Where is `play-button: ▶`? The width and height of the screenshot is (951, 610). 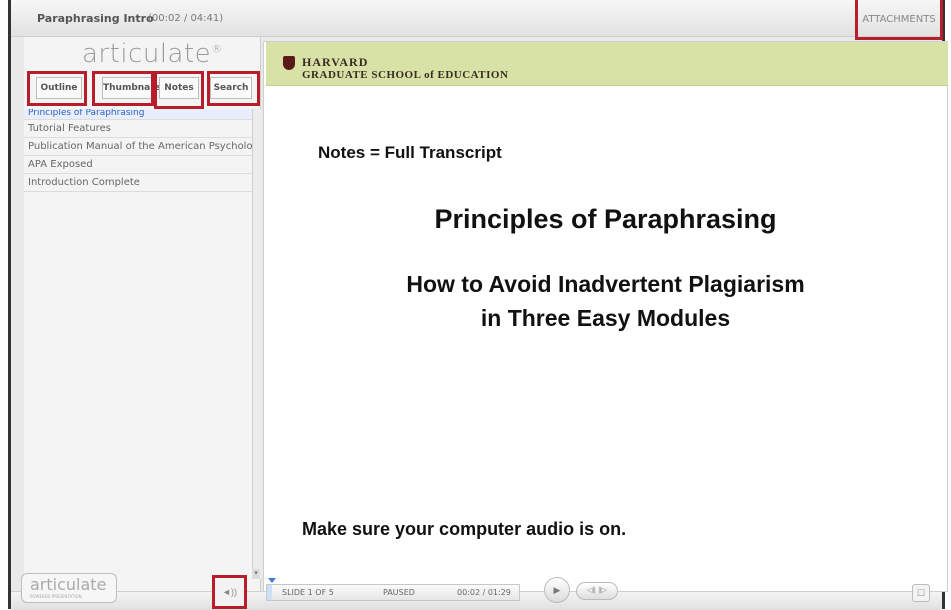
play-button: ▶ is located at coordinates (557, 590).